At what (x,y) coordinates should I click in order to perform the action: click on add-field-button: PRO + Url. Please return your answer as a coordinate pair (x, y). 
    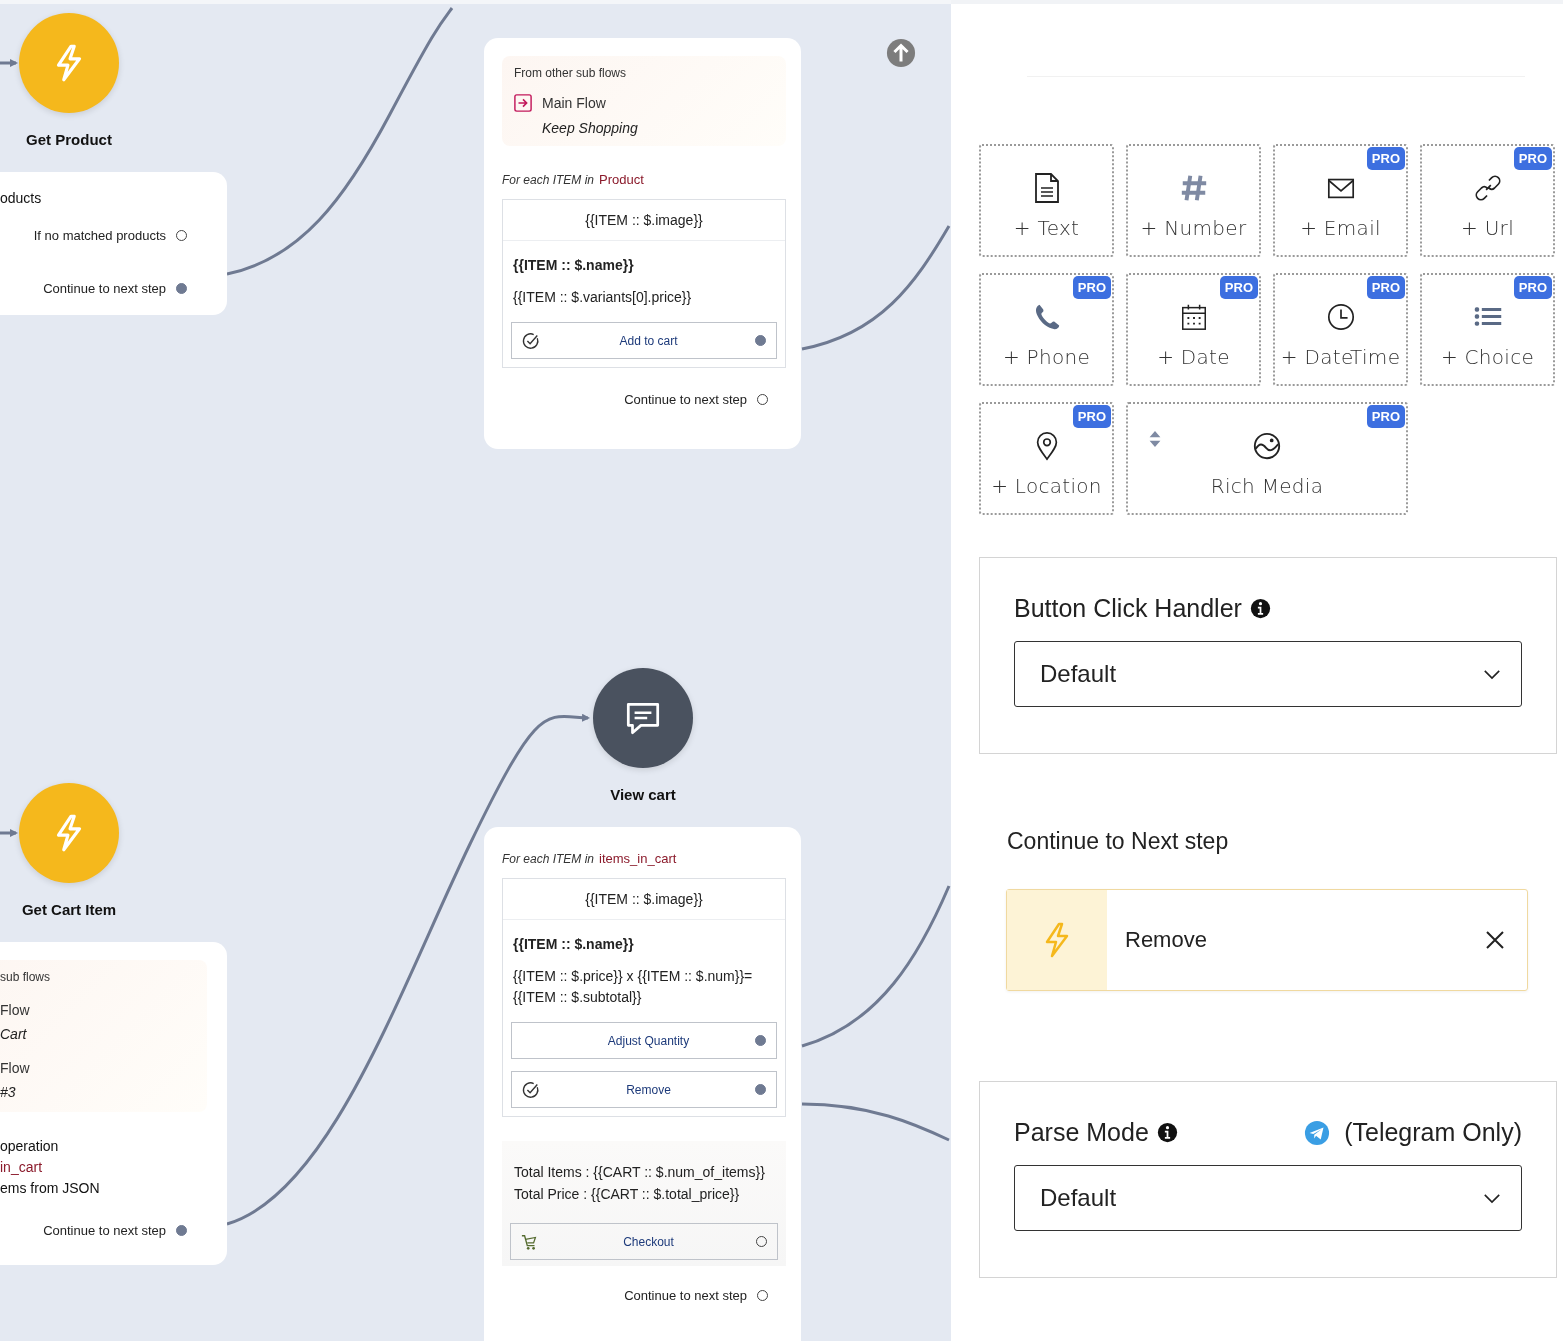
    Looking at the image, I should click on (1487, 200).